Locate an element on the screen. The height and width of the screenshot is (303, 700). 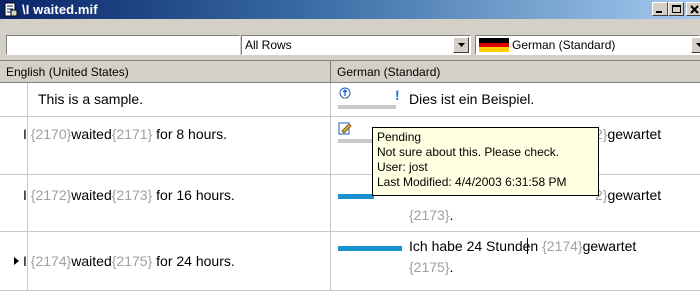
minimize-icon is located at coordinates (659, 12).